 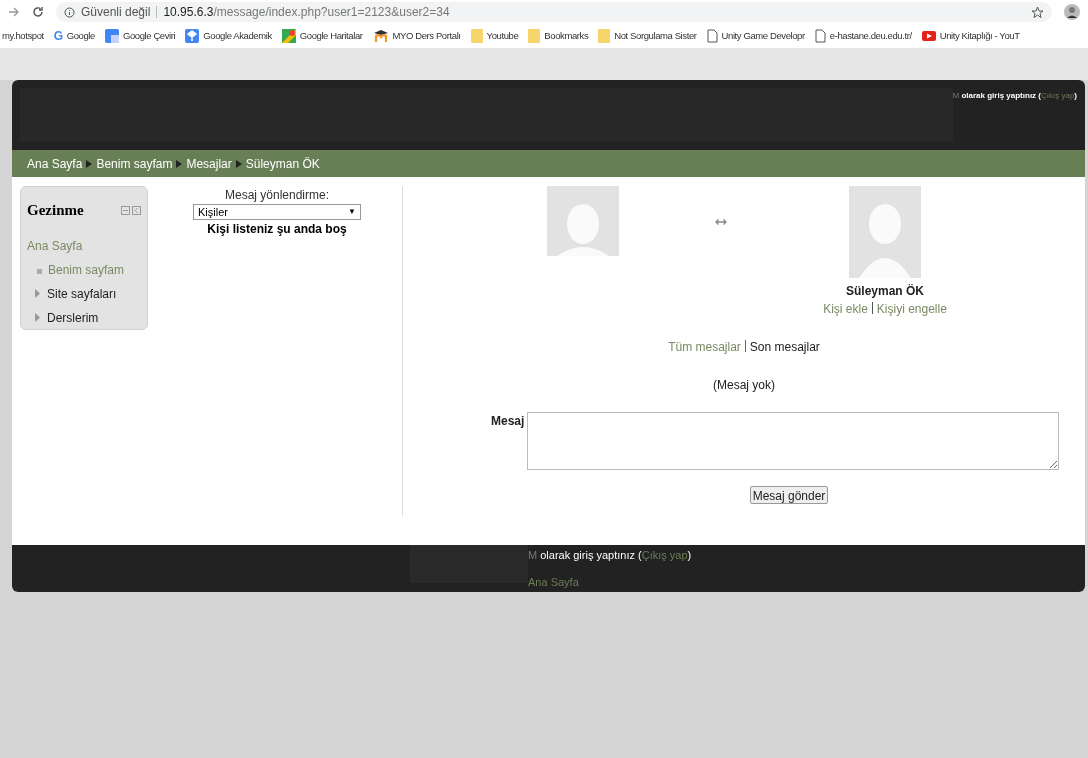 I want to click on bookmark-link: Not Sorgulama Sister, so click(x=655, y=36).